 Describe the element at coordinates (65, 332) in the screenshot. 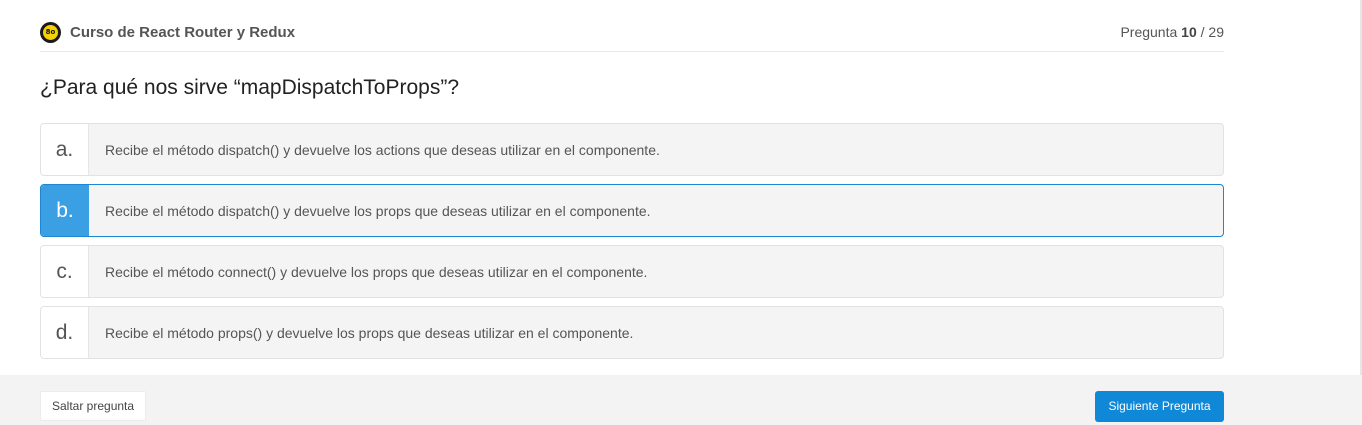

I see `option-letter: d.` at that location.